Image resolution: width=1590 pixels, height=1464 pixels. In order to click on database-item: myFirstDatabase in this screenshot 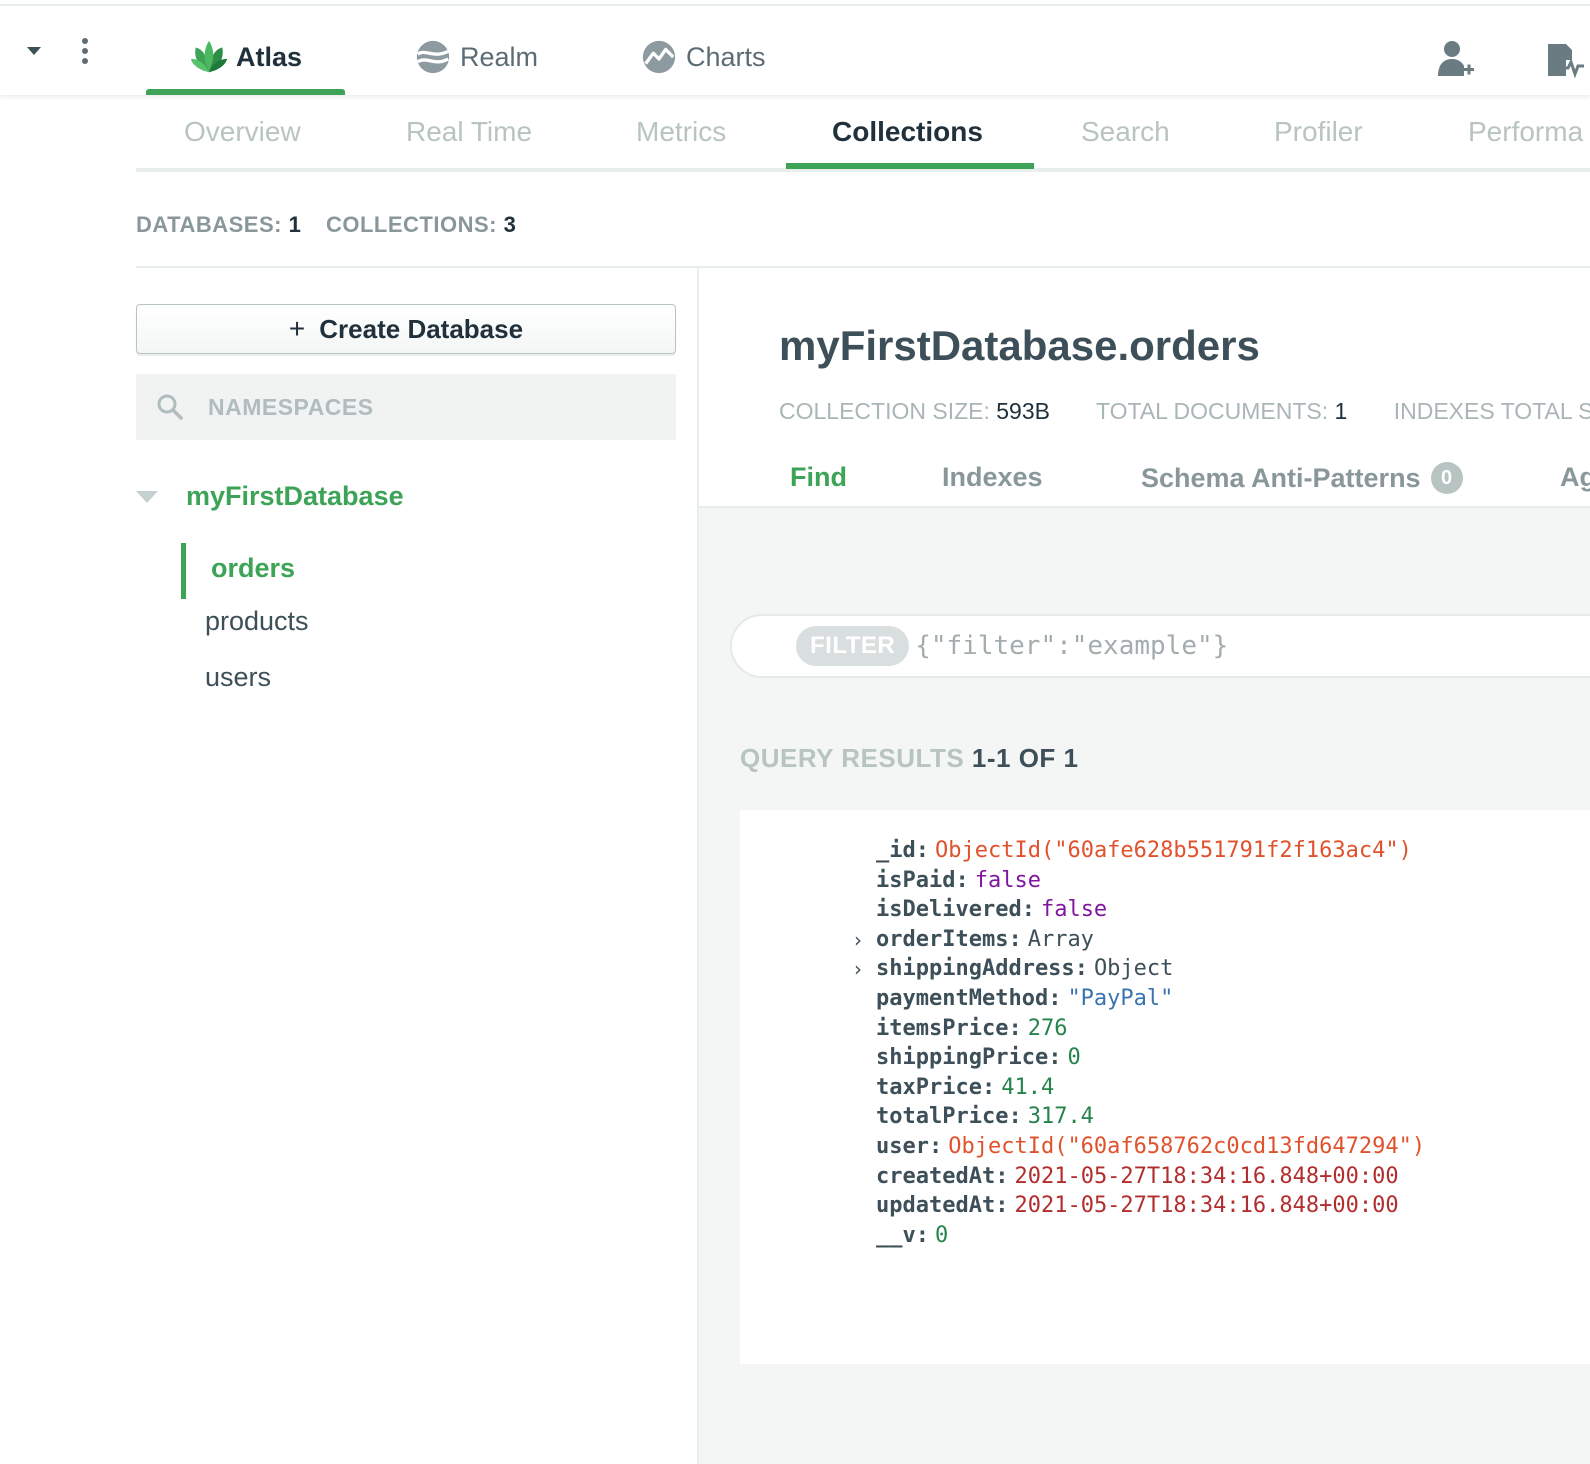, I will do `click(295, 496)`.